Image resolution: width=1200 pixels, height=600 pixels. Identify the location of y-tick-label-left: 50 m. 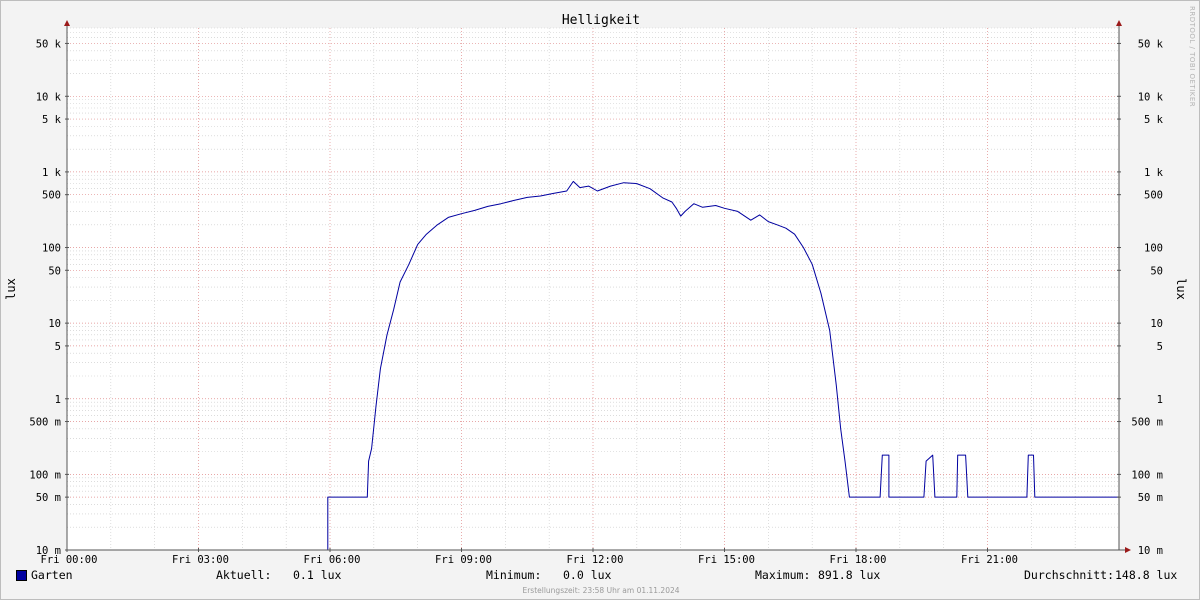
(48, 498).